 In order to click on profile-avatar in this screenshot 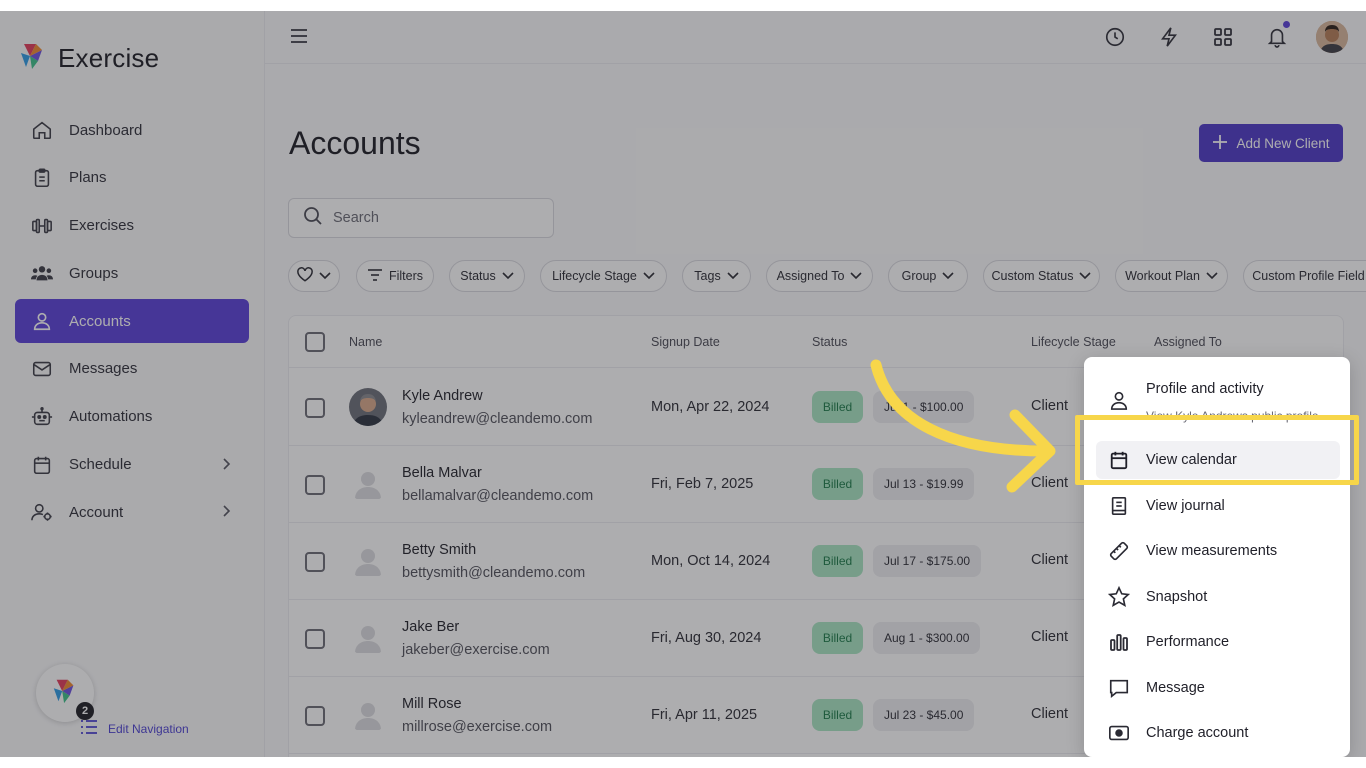, I will do `click(1332, 37)`.